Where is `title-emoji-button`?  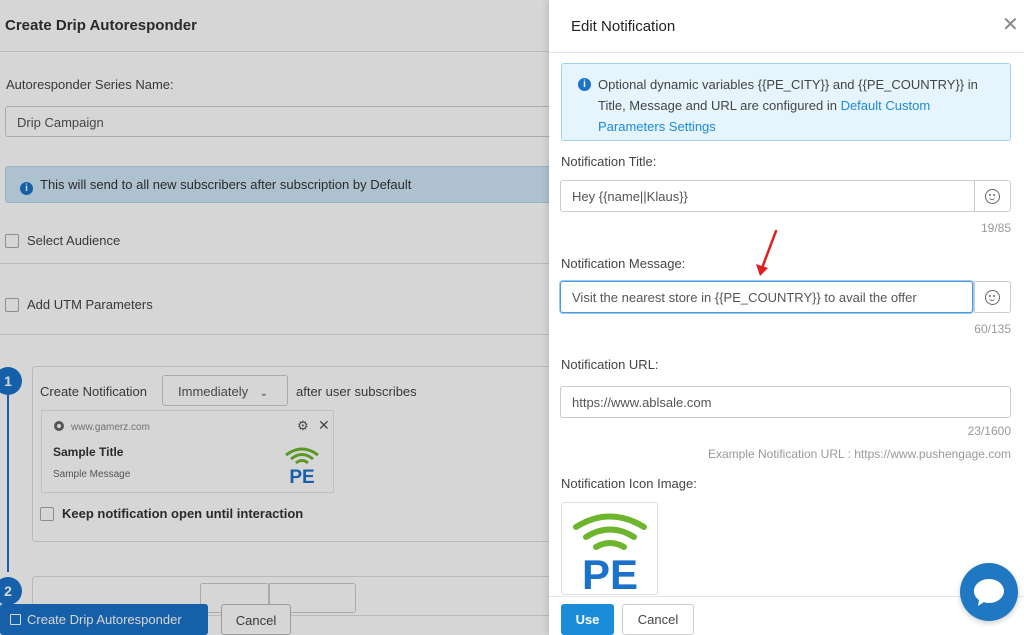
title-emoji-button is located at coordinates (992, 196).